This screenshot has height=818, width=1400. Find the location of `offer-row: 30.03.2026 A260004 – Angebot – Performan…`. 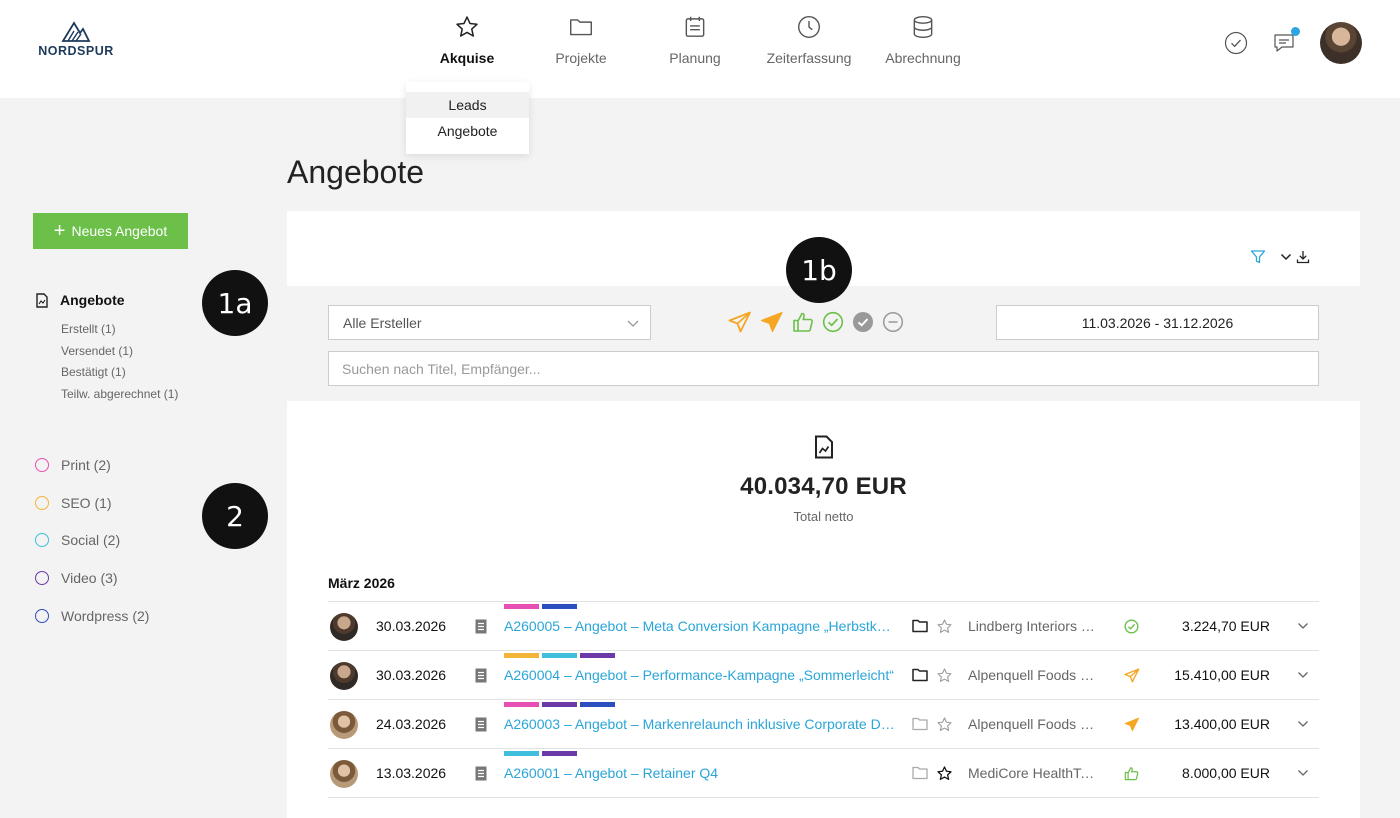

offer-row: 30.03.2026 A260004 – Angebot – Performan… is located at coordinates (823, 675).